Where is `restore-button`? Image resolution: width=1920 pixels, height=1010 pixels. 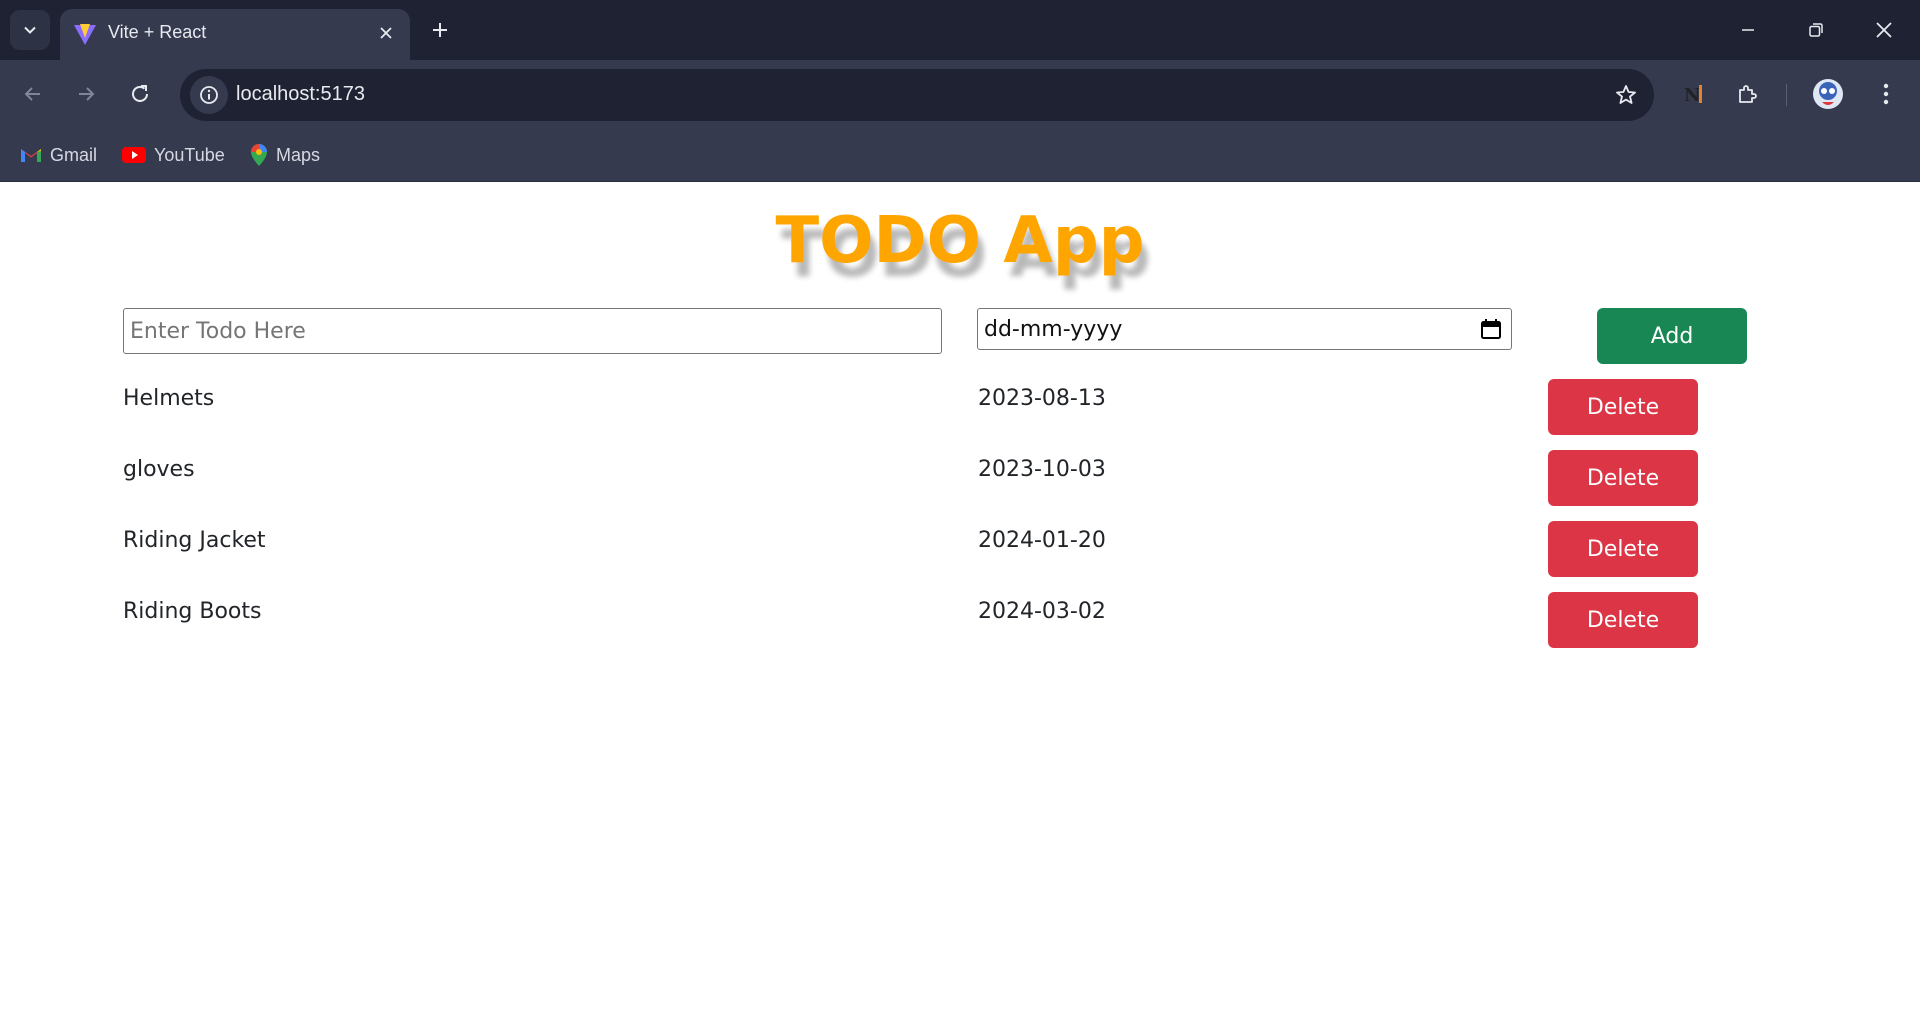
restore-button is located at coordinates (1816, 30).